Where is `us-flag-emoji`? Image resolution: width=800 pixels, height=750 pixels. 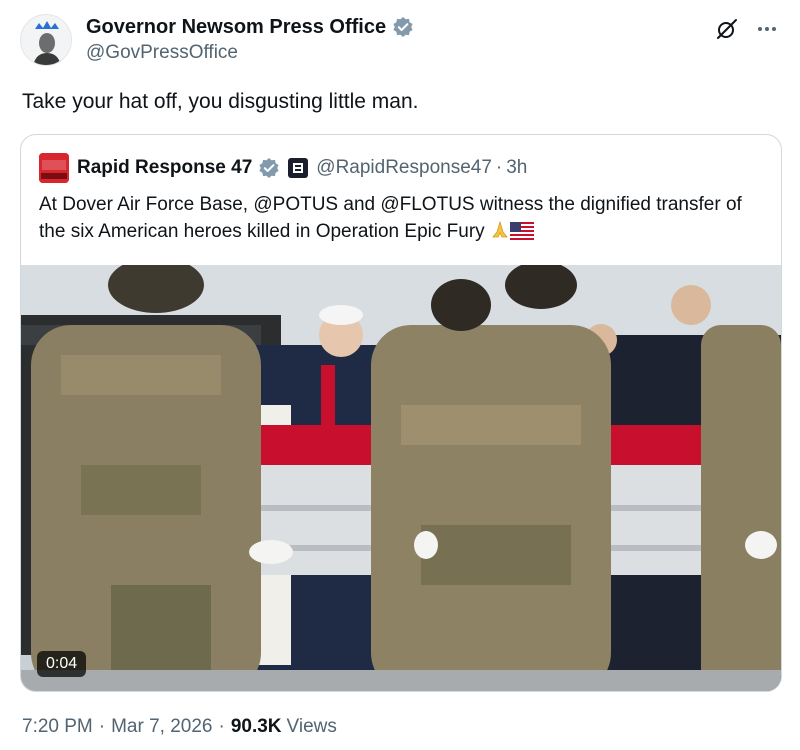
us-flag-emoji is located at coordinates (521, 234).